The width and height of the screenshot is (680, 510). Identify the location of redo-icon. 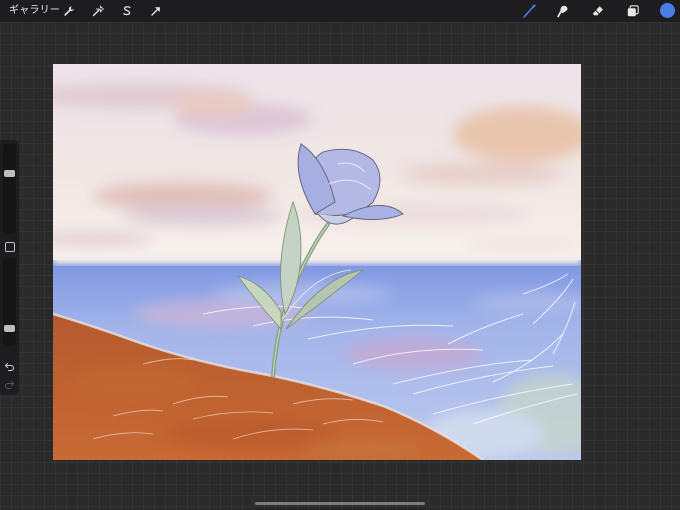
(9, 384).